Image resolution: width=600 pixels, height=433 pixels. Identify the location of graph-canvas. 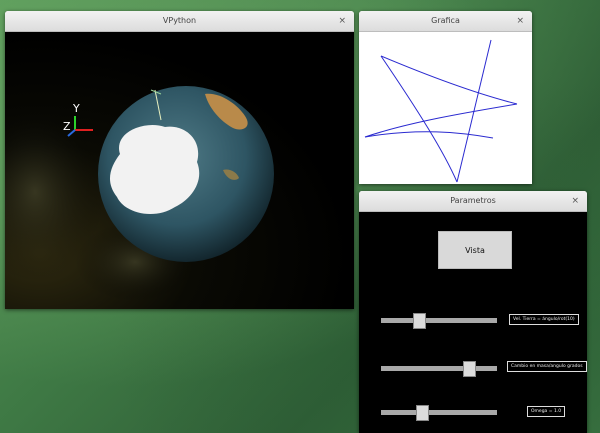
(445, 108).